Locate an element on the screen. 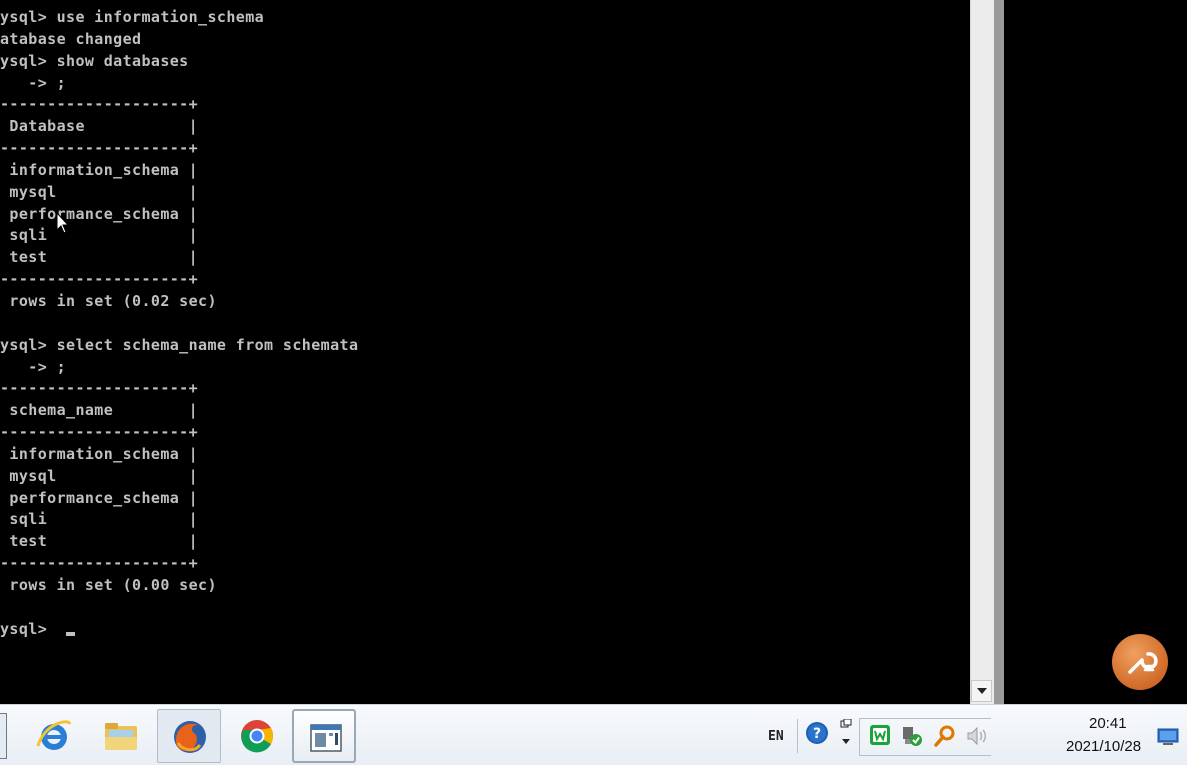  volume-icon is located at coordinates (977, 736).